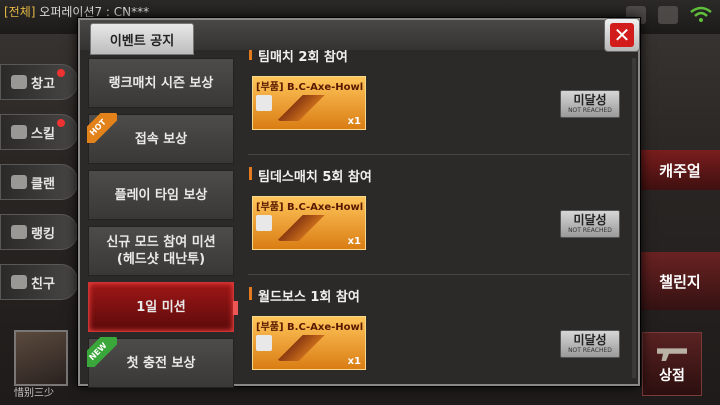  What do you see at coordinates (310, 175) in the screenshot?
I see `mission-title: 팀데스매치 5회 참여` at bounding box center [310, 175].